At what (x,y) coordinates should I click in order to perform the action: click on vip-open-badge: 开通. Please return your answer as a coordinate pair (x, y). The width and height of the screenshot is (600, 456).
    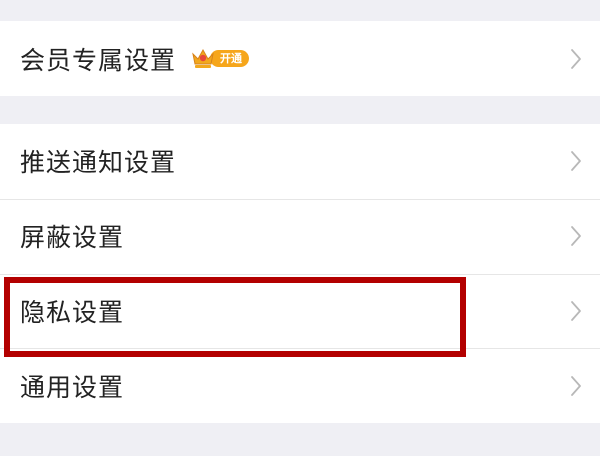
    Looking at the image, I should click on (220, 59).